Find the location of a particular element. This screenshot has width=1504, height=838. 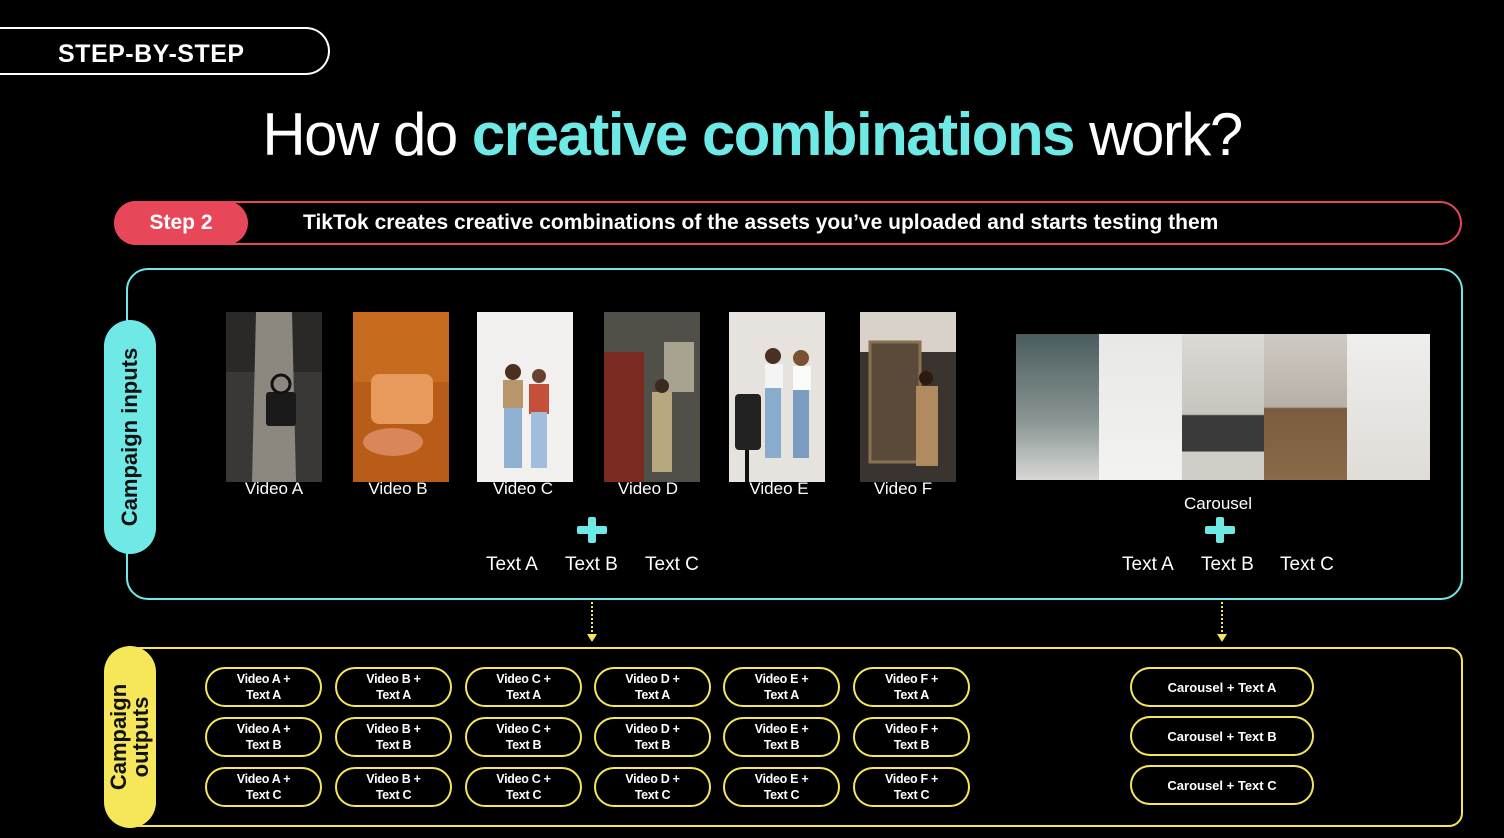

output-combo-pill: Video E + Text B is located at coordinates (781, 737).